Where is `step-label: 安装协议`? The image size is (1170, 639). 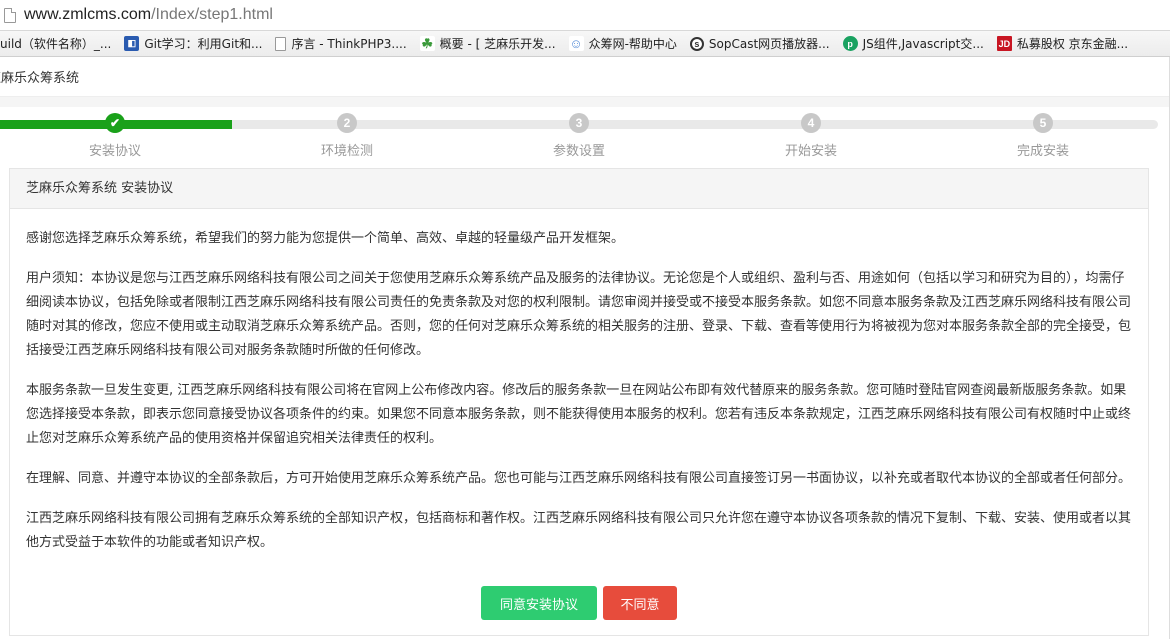
step-label: 安装协议 is located at coordinates (114, 151).